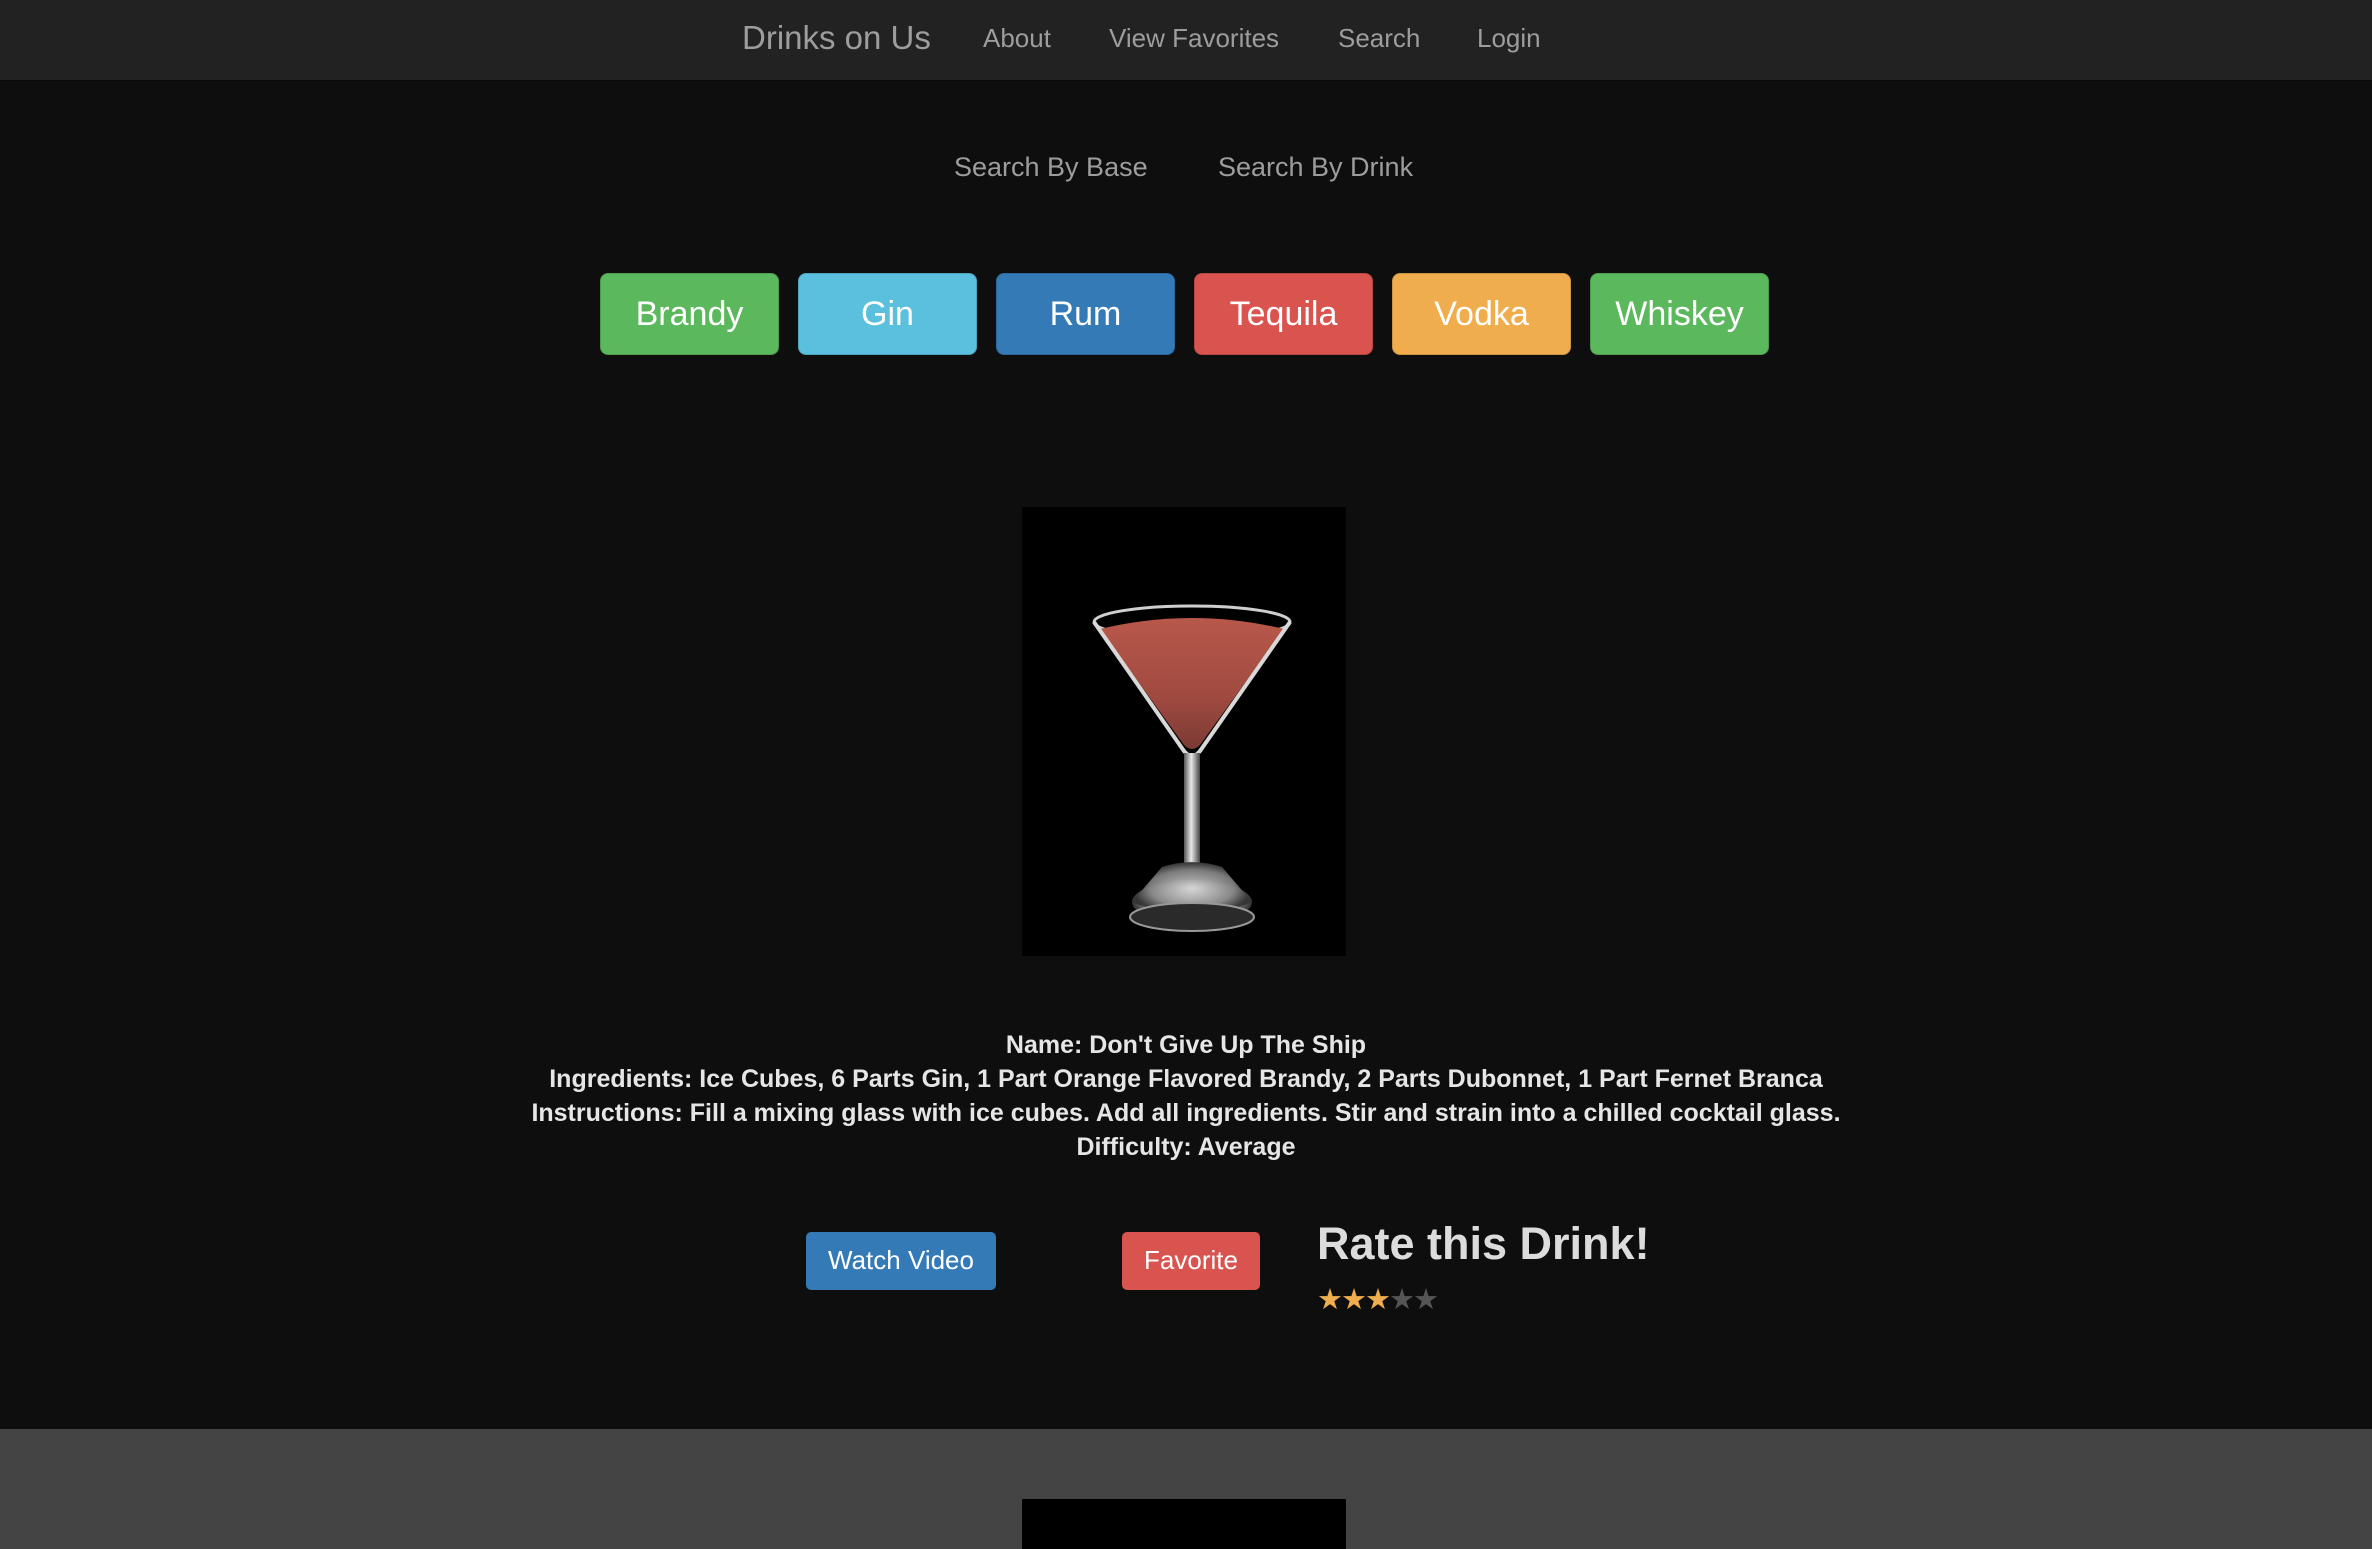 The image size is (2372, 1549). Describe the element at coordinates (1426, 1300) in the screenshot. I see `star-icon-5: ★` at that location.